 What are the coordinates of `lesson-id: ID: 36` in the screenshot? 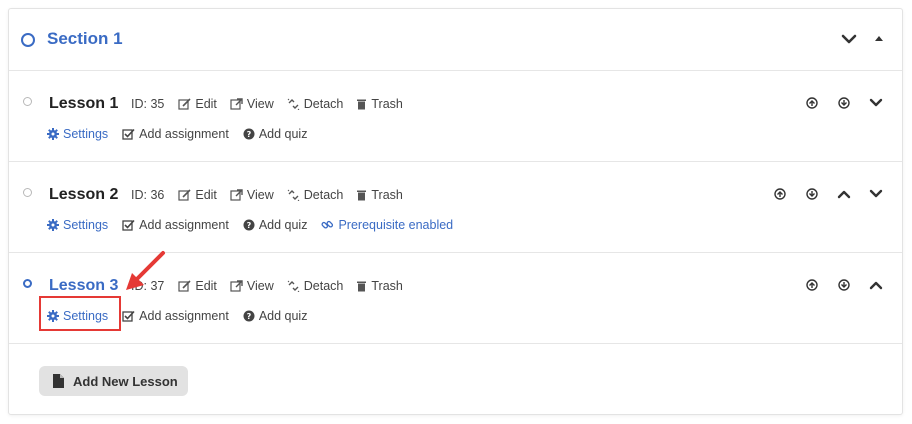 It's located at (148, 195).